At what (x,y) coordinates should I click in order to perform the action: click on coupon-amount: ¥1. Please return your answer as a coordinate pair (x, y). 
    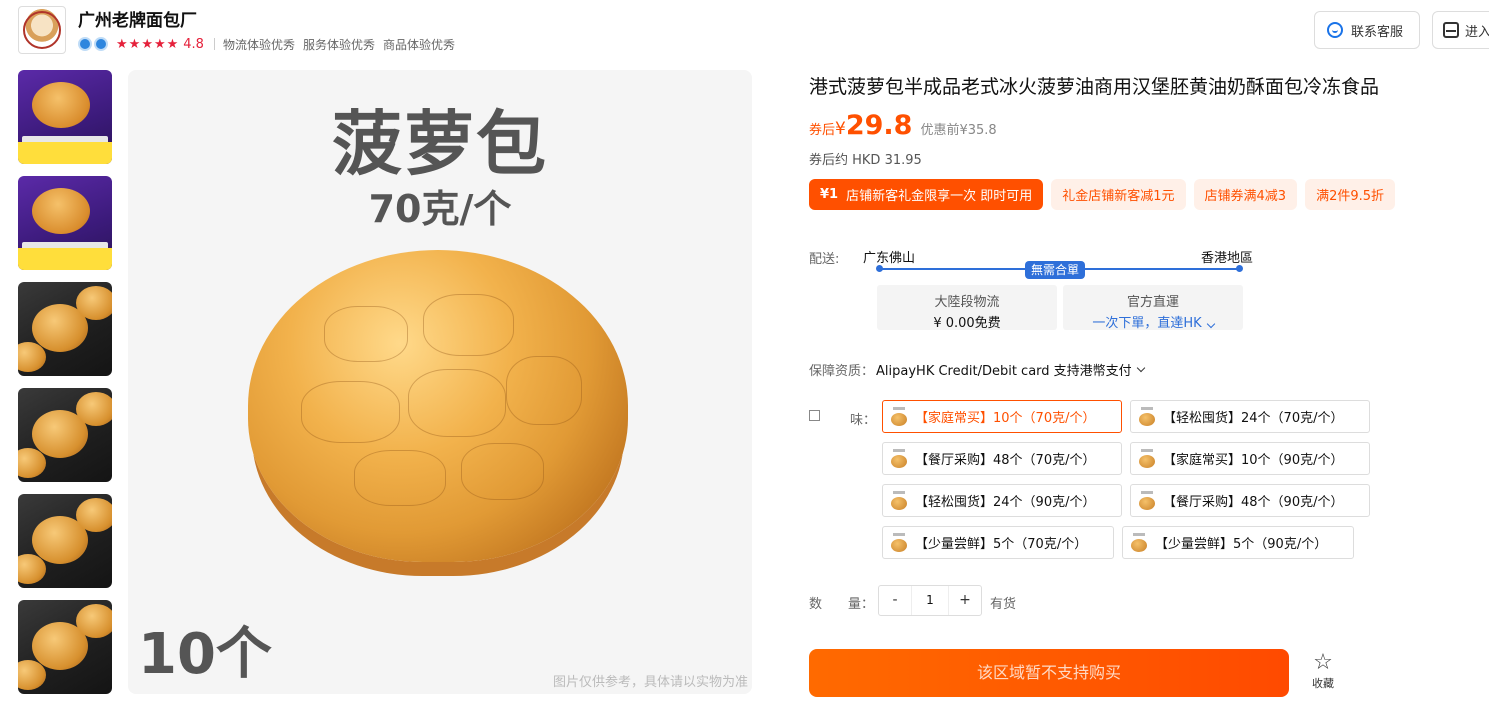
    Looking at the image, I should click on (829, 194).